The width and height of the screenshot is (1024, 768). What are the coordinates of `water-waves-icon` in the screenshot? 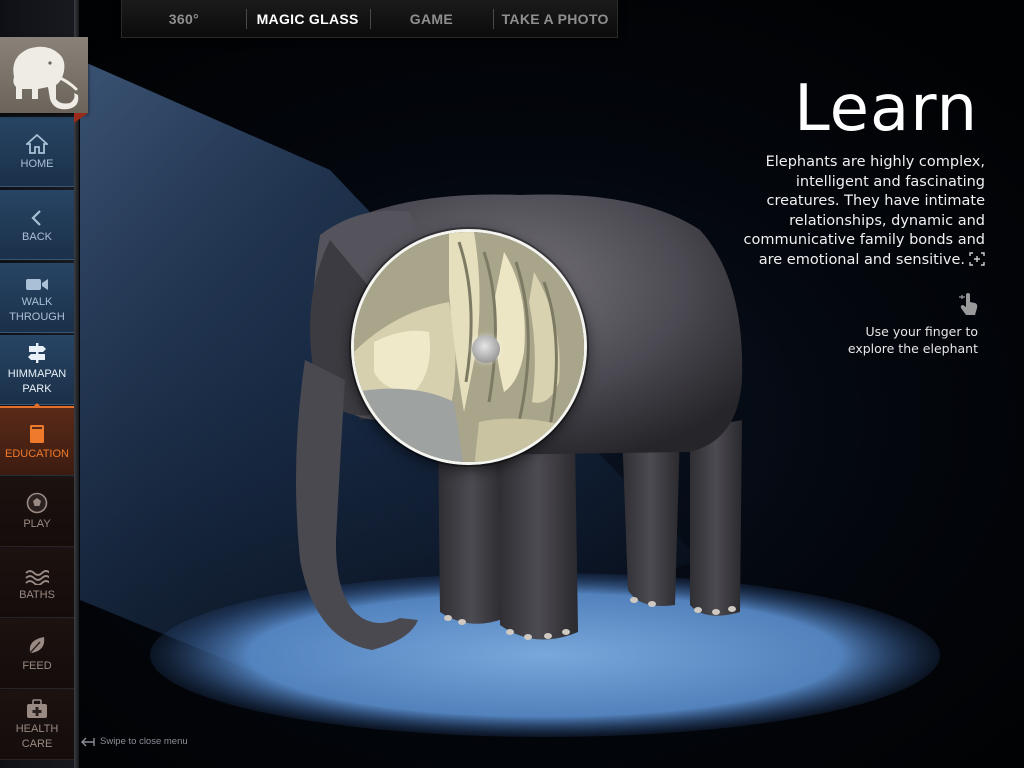 It's located at (37, 577).